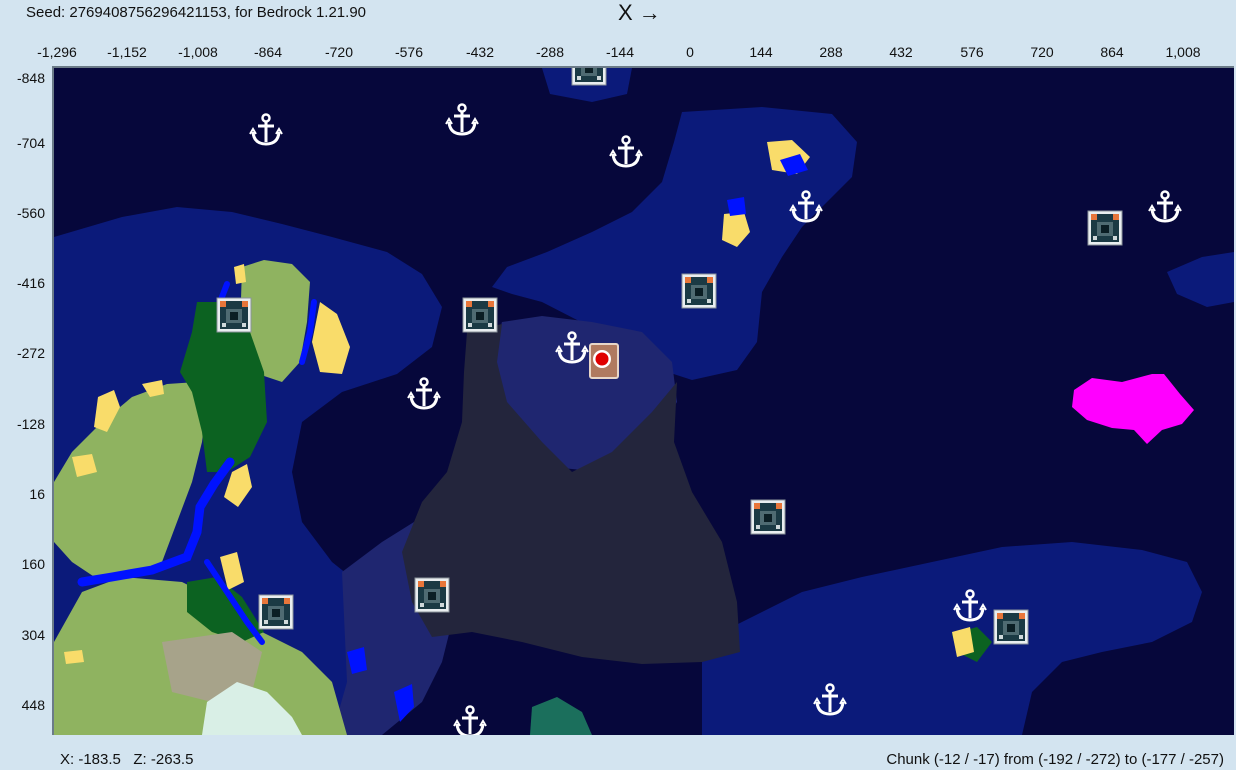 The height and width of the screenshot is (770, 1236). Describe the element at coordinates (831, 52) in the screenshot. I see `x-tick: 288` at that location.